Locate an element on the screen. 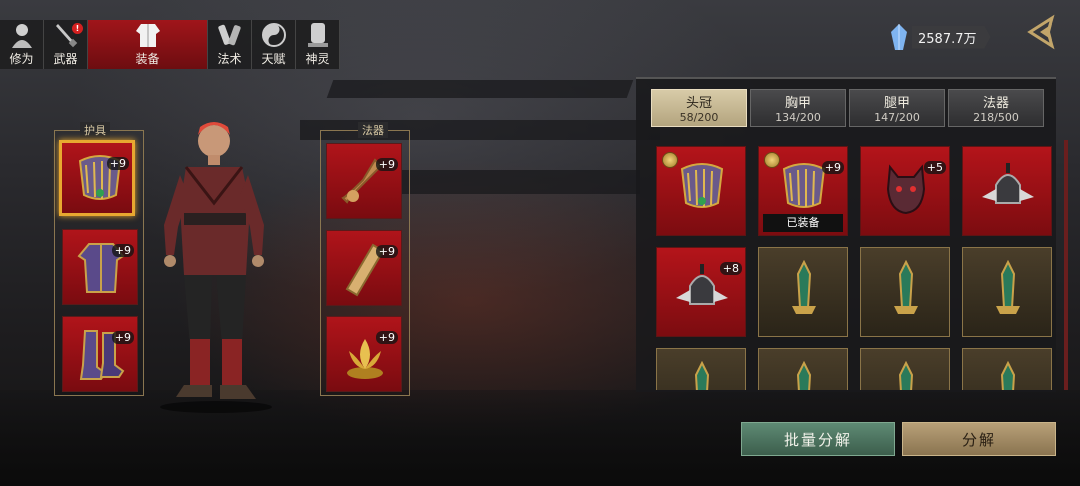 The width and height of the screenshot is (1080, 486). spell-icon is located at coordinates (230, 35).